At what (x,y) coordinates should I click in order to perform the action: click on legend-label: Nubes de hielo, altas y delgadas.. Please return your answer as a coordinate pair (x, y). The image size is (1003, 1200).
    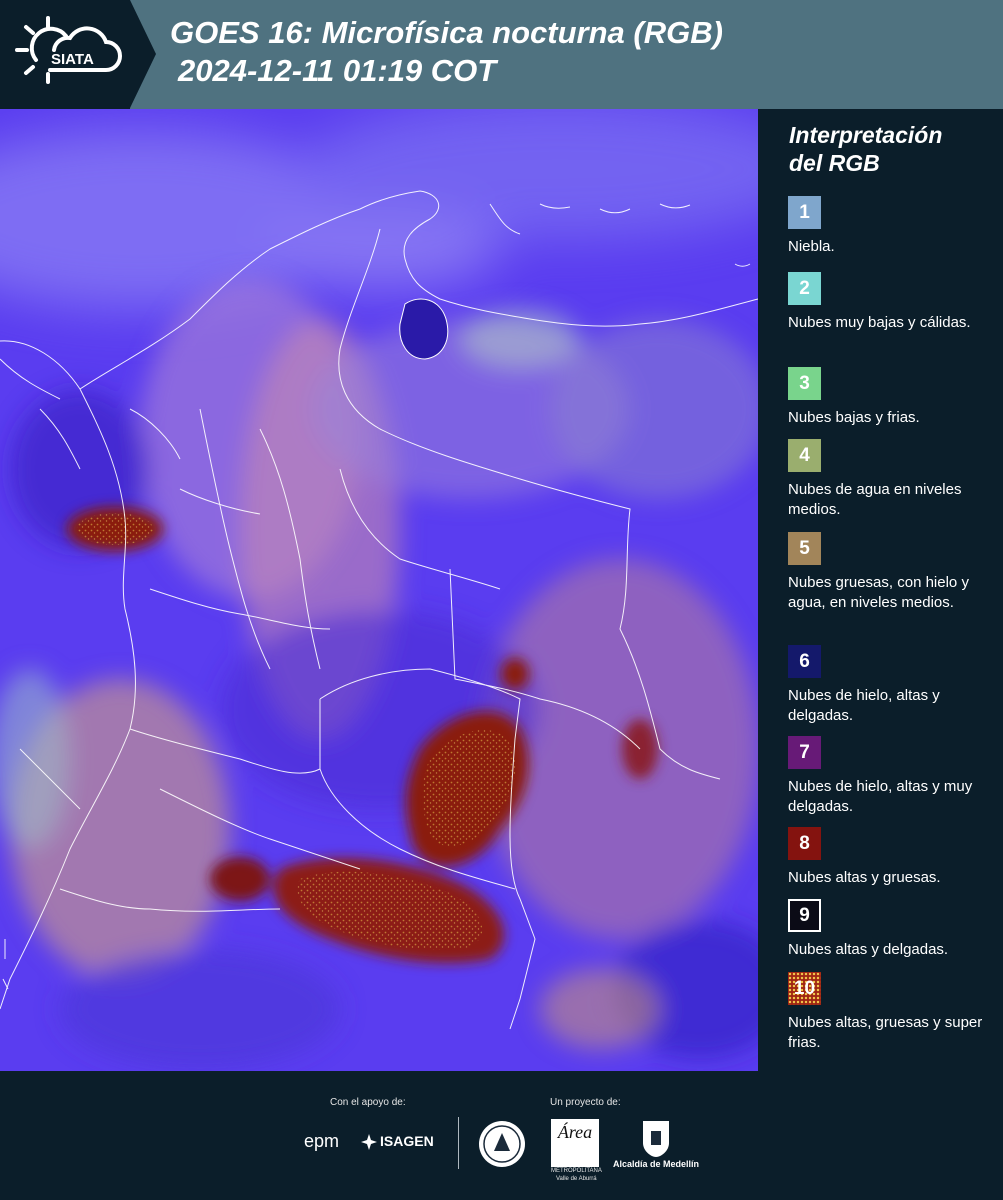
    Looking at the image, I should click on (864, 705).